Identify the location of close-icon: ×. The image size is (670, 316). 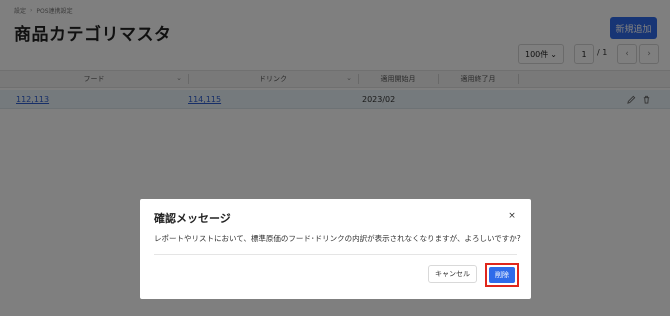
(512, 216).